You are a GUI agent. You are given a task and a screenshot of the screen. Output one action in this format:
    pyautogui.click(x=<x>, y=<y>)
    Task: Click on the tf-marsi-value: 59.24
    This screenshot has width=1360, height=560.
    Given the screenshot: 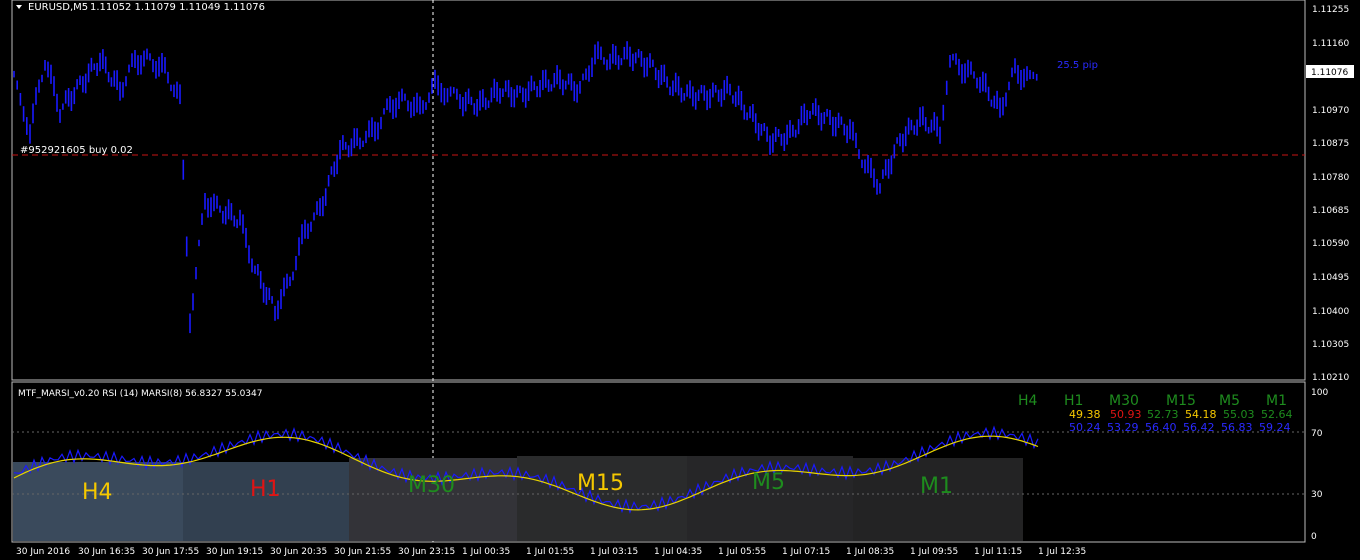 What is the action you would take?
    pyautogui.click(x=1275, y=427)
    